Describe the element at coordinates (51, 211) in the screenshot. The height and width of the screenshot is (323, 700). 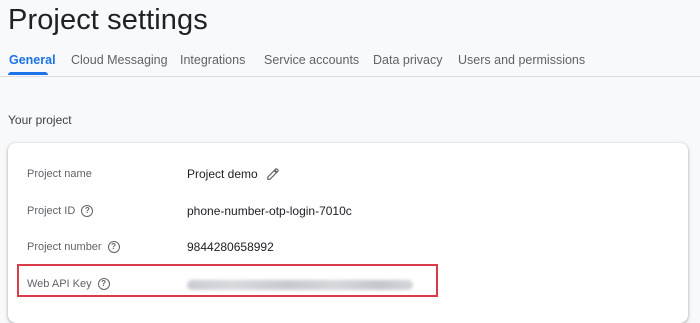
I see `project-id-label: Project ID` at that location.